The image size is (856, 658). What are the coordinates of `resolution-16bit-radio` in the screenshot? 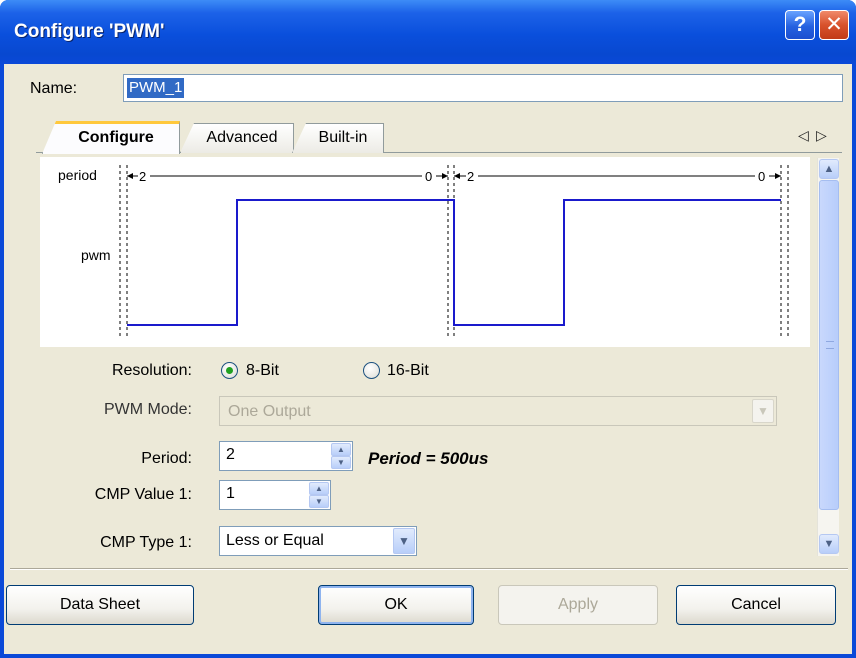 It's located at (371, 370).